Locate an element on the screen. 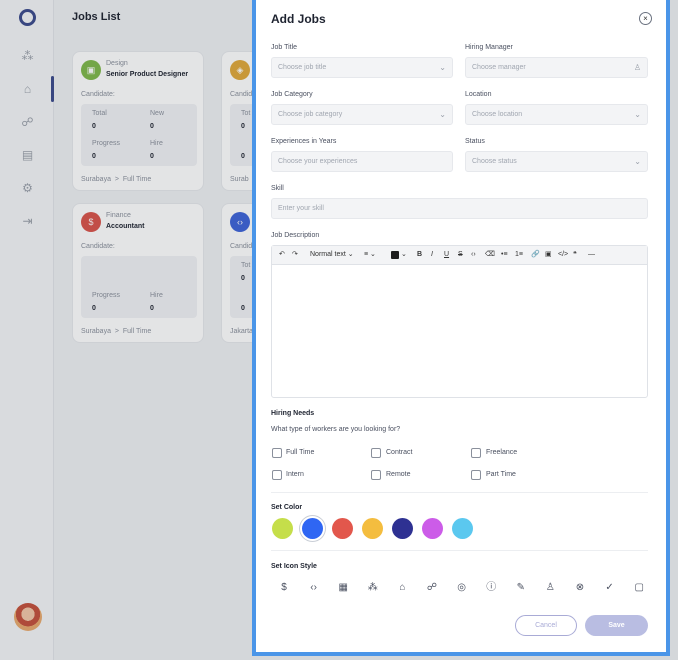 The image size is (678, 660). contract-checkbox is located at coordinates (376, 453).